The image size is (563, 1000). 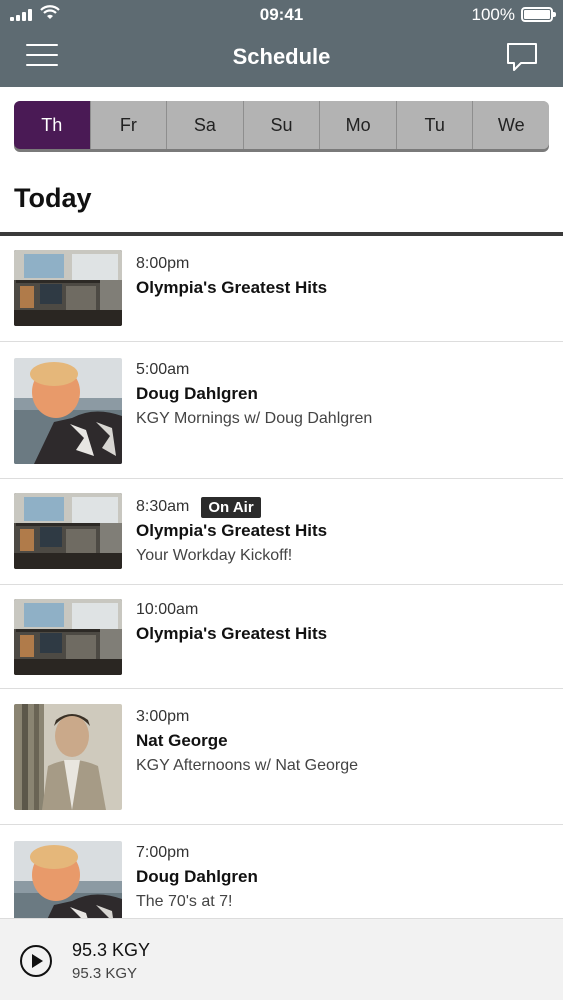 I want to click on header-bar: 09:41 100% Schedule, so click(x=281, y=43).